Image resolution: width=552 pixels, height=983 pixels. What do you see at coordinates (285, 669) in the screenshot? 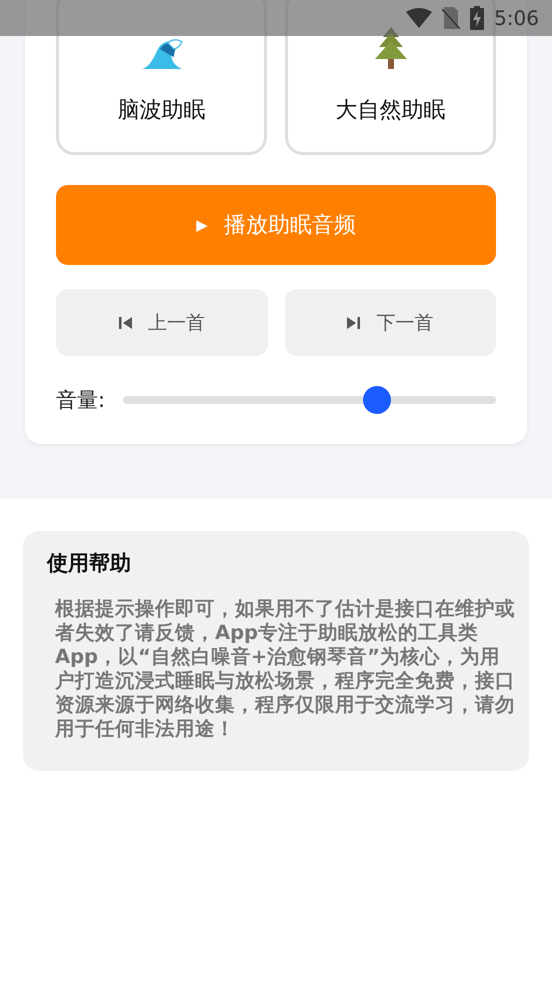
I see `help-text: 根据提示操作即可，如果用不了估计是接口在维护或者失效了请反馈，App专注于助眠放松的工具类App，以“自然白噪音+治愈钢琴音”为核心，为用户打造沉浸式睡眠与放松场景，程序完全免费，接口资源来源于网络收集，程序仅限用于交流学习，请勿用于任何非法用途！` at bounding box center [285, 669].